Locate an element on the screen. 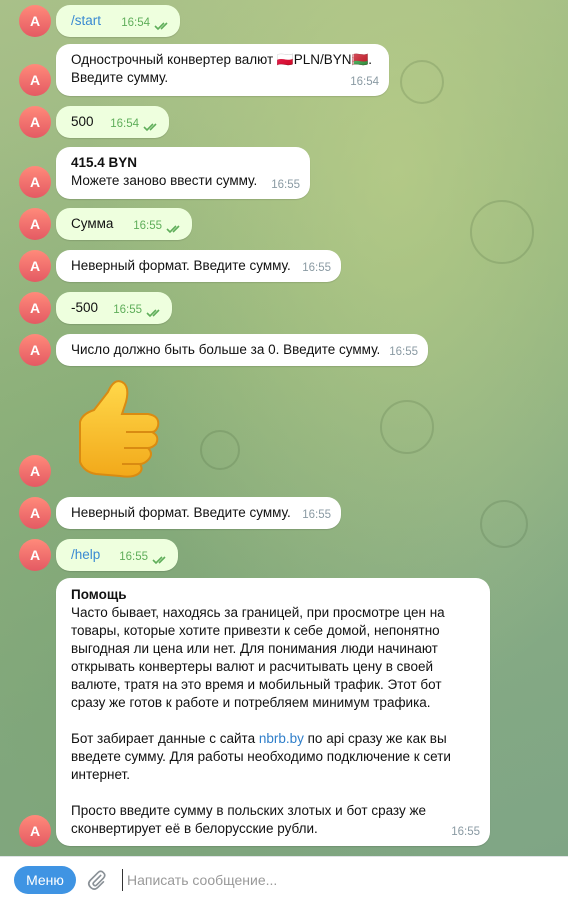 The width and height of the screenshot is (568, 902). nbrb-link: nbrb.by is located at coordinates (281, 738).